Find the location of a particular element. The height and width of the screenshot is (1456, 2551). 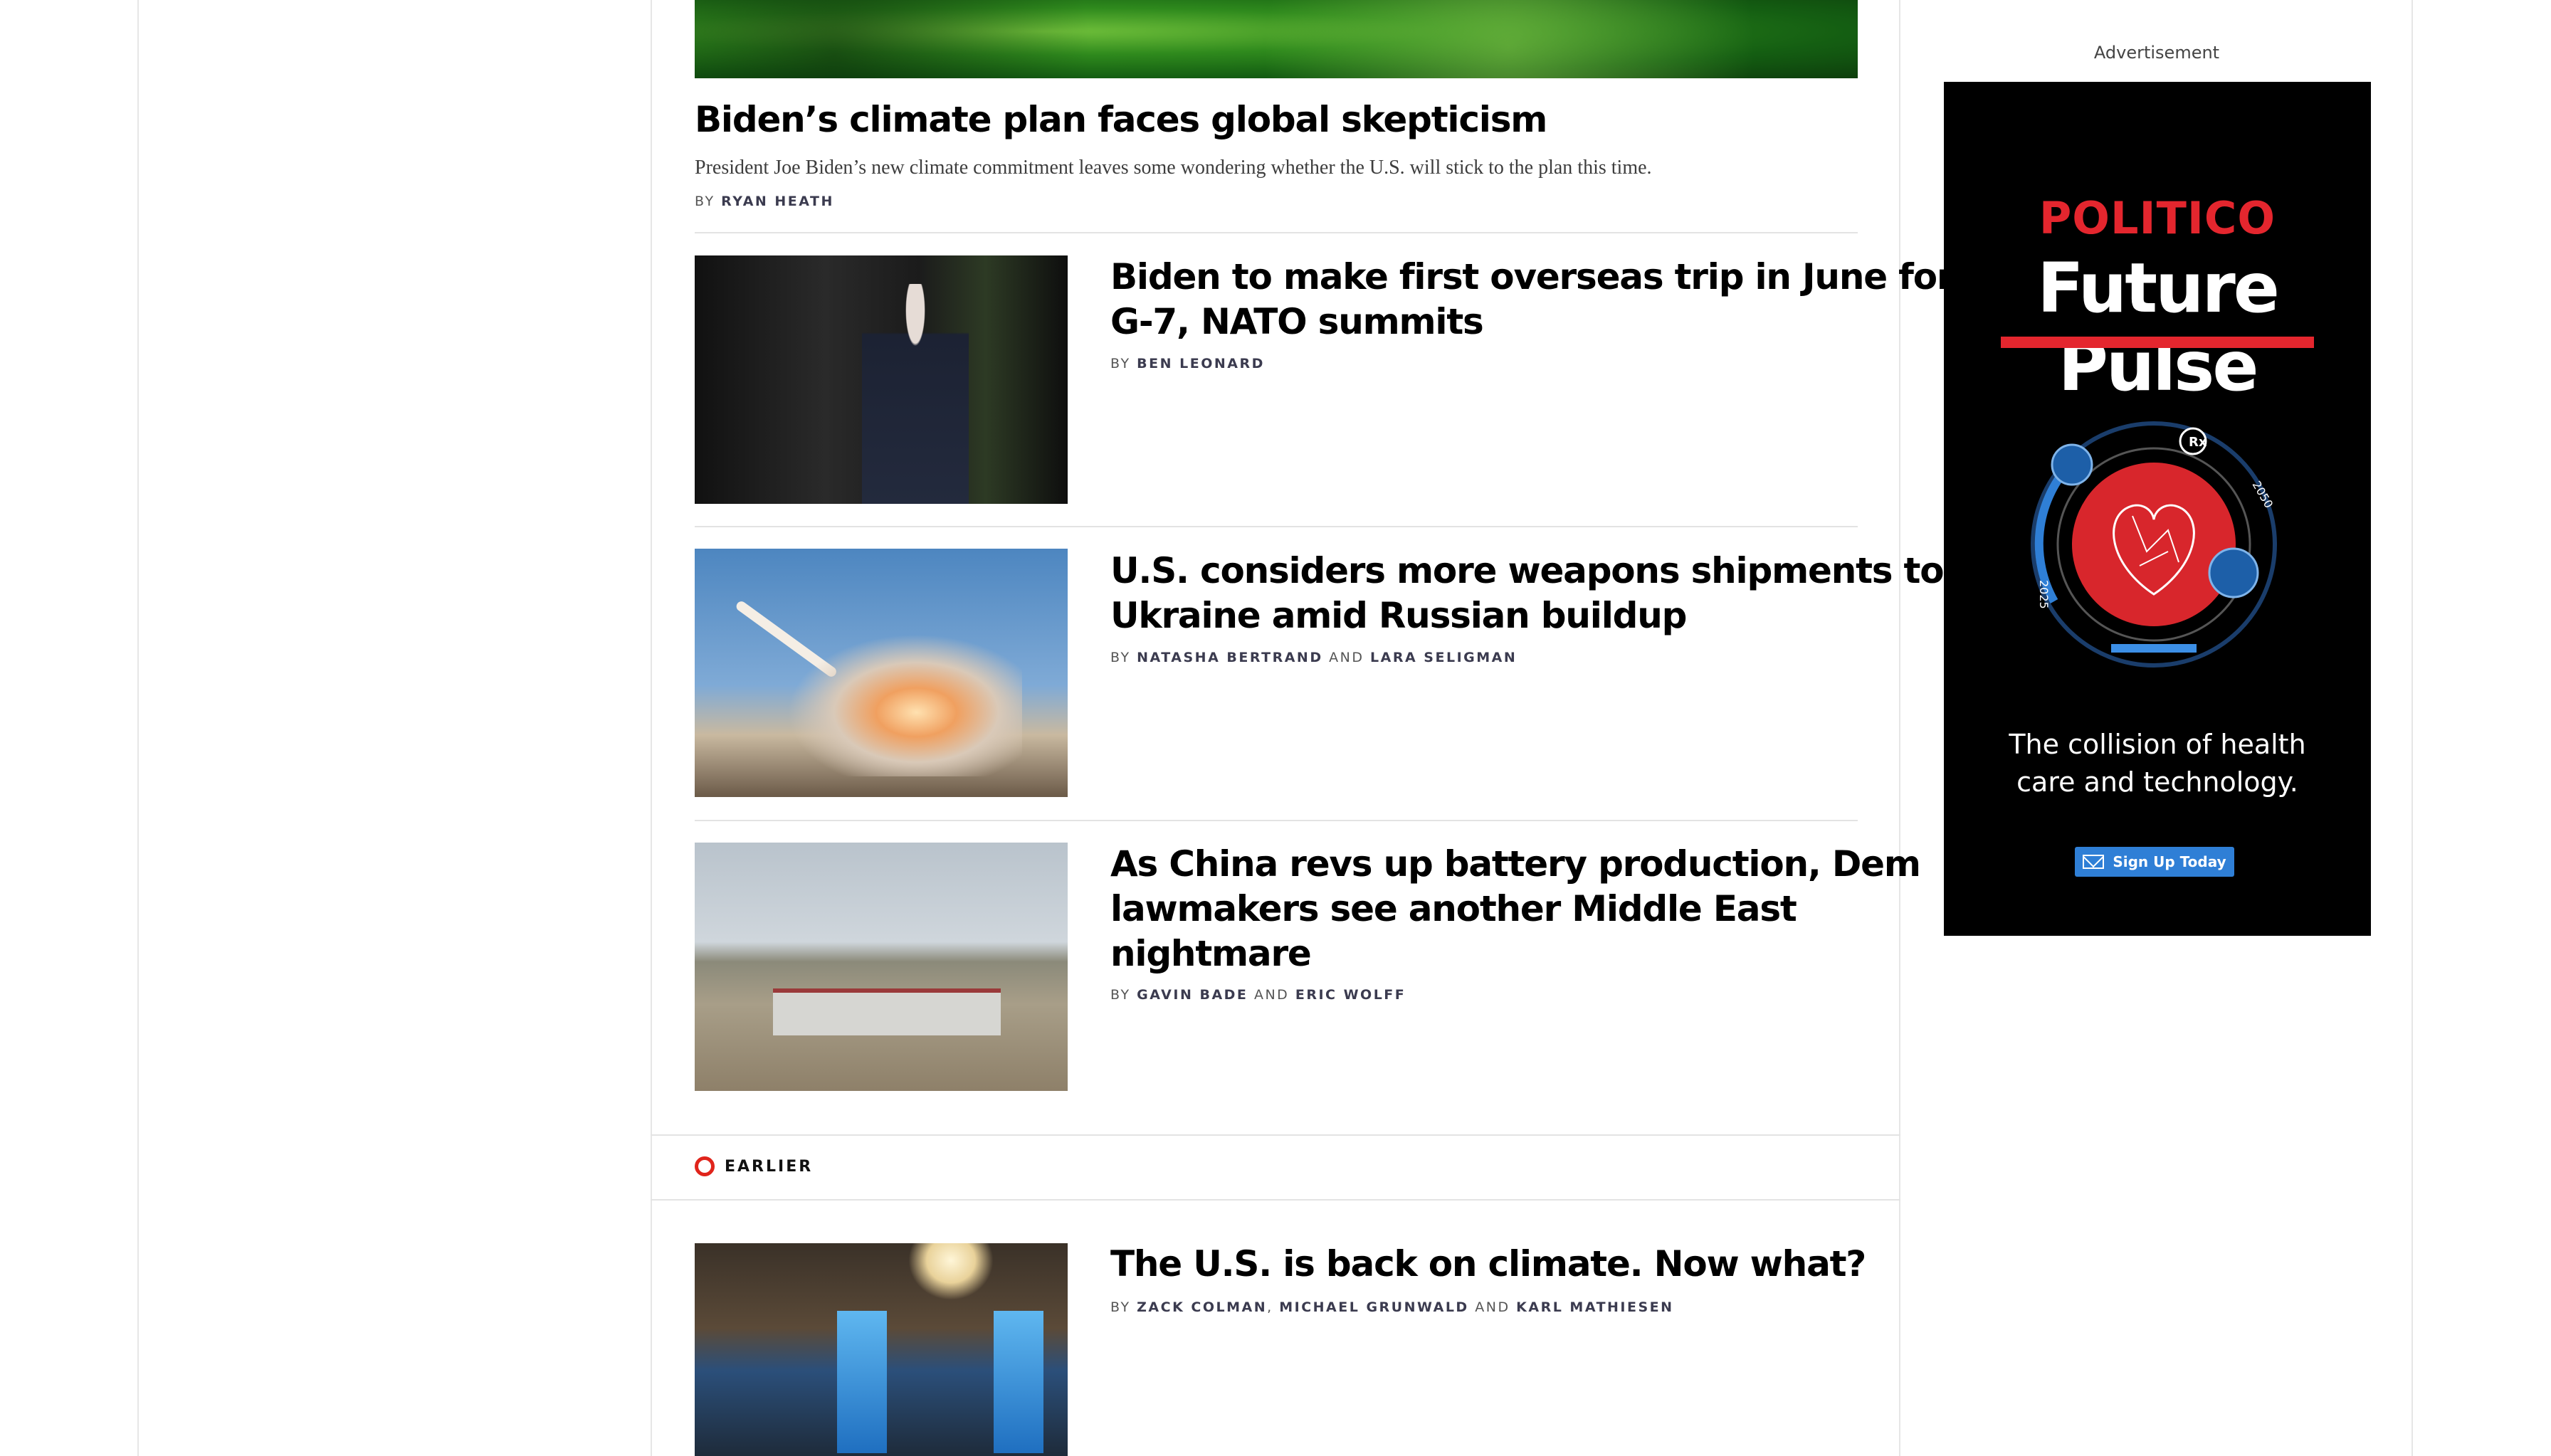

article-byline: By Ben Leonard is located at coordinates (1187, 363).